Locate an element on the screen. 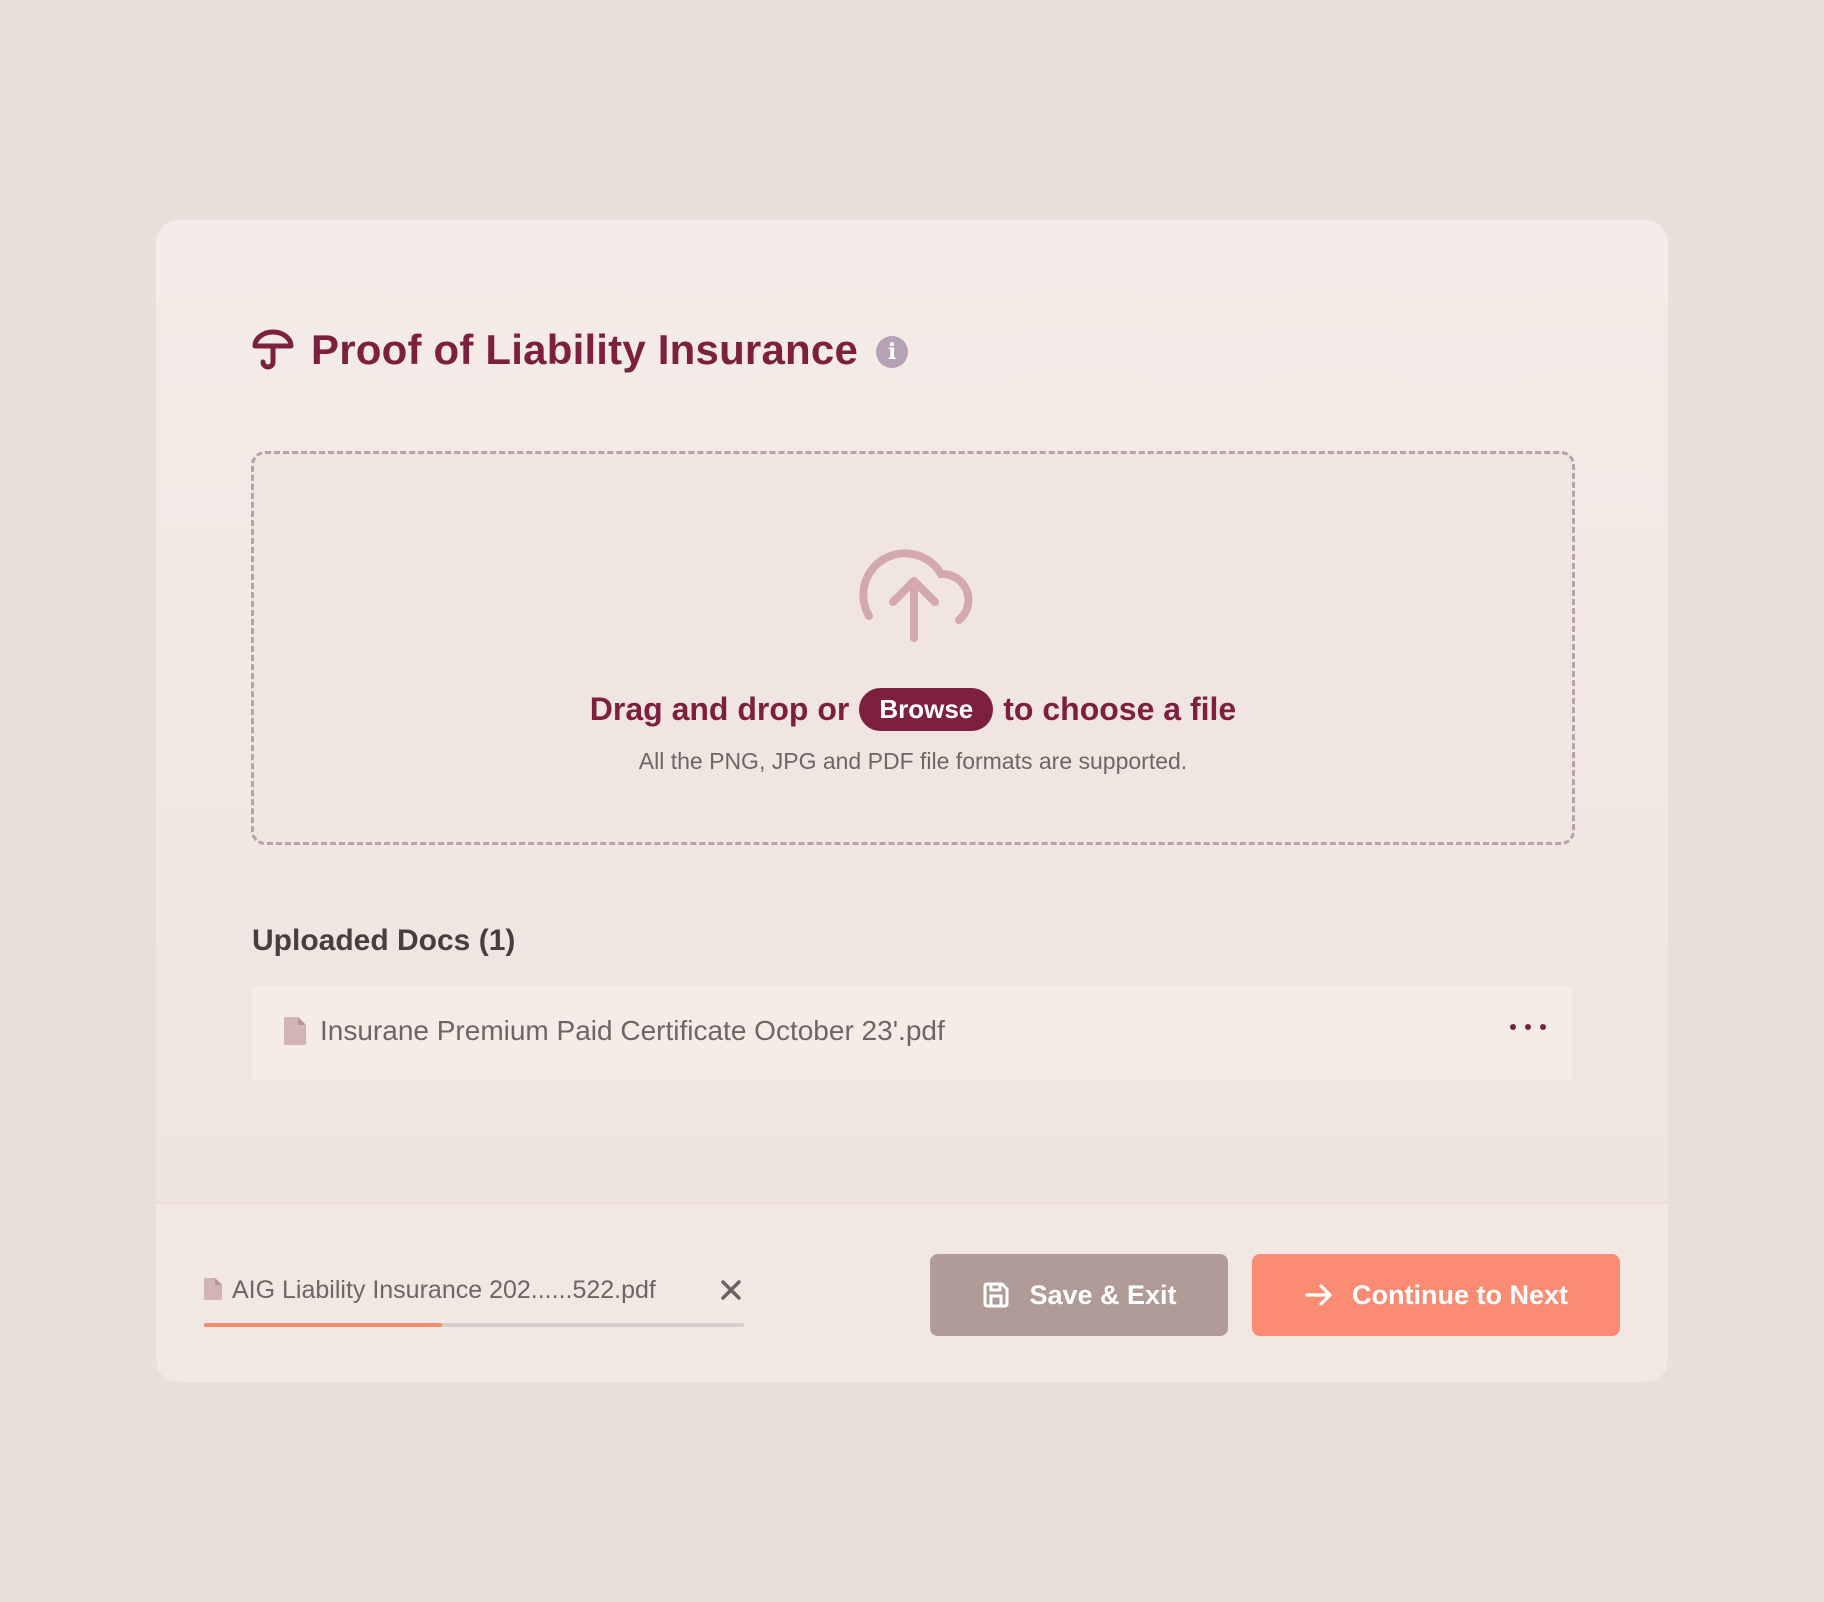  uploading-file: AIG Liability Insurance 202......522.pdf is located at coordinates (474, 1301).